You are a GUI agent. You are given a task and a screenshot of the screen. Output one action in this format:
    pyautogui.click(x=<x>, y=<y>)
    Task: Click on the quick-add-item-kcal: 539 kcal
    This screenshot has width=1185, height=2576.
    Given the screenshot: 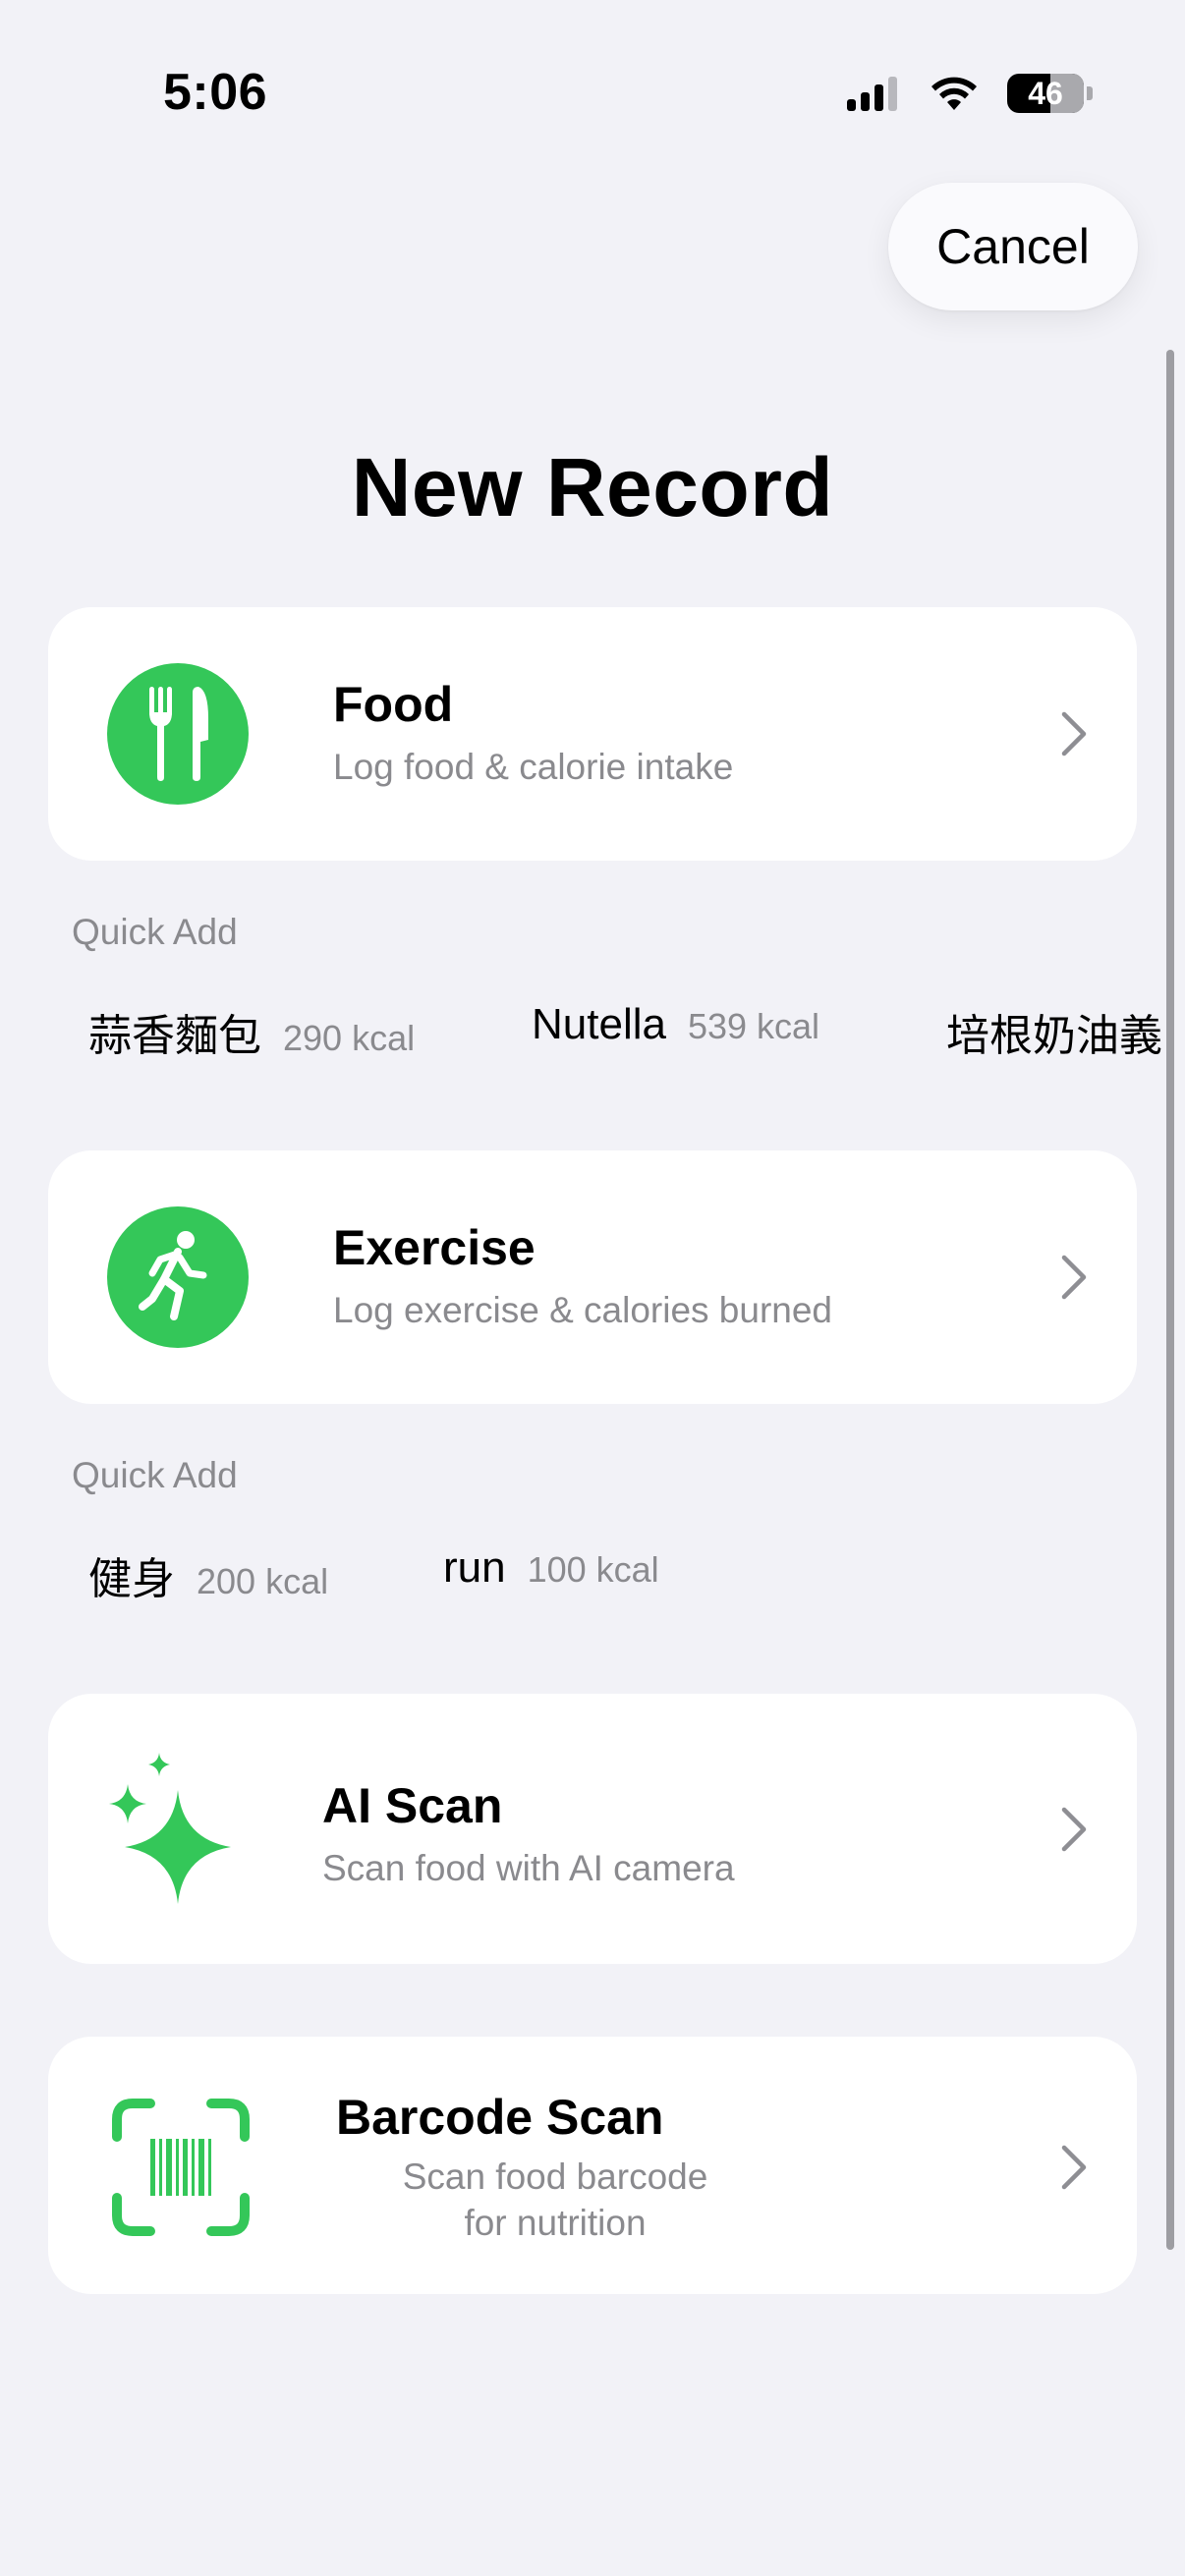 What is the action you would take?
    pyautogui.click(x=753, y=1026)
    